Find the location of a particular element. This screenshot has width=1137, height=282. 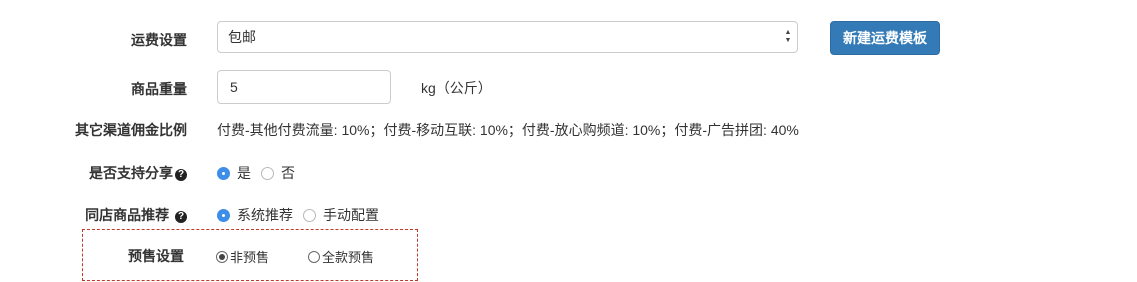

recommend-option-system-label: 系统推荐 is located at coordinates (265, 215).